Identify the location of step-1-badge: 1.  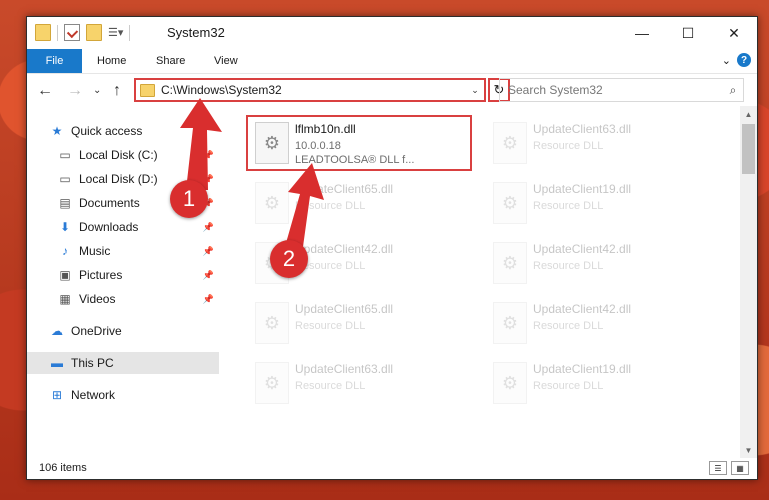
(189, 199).